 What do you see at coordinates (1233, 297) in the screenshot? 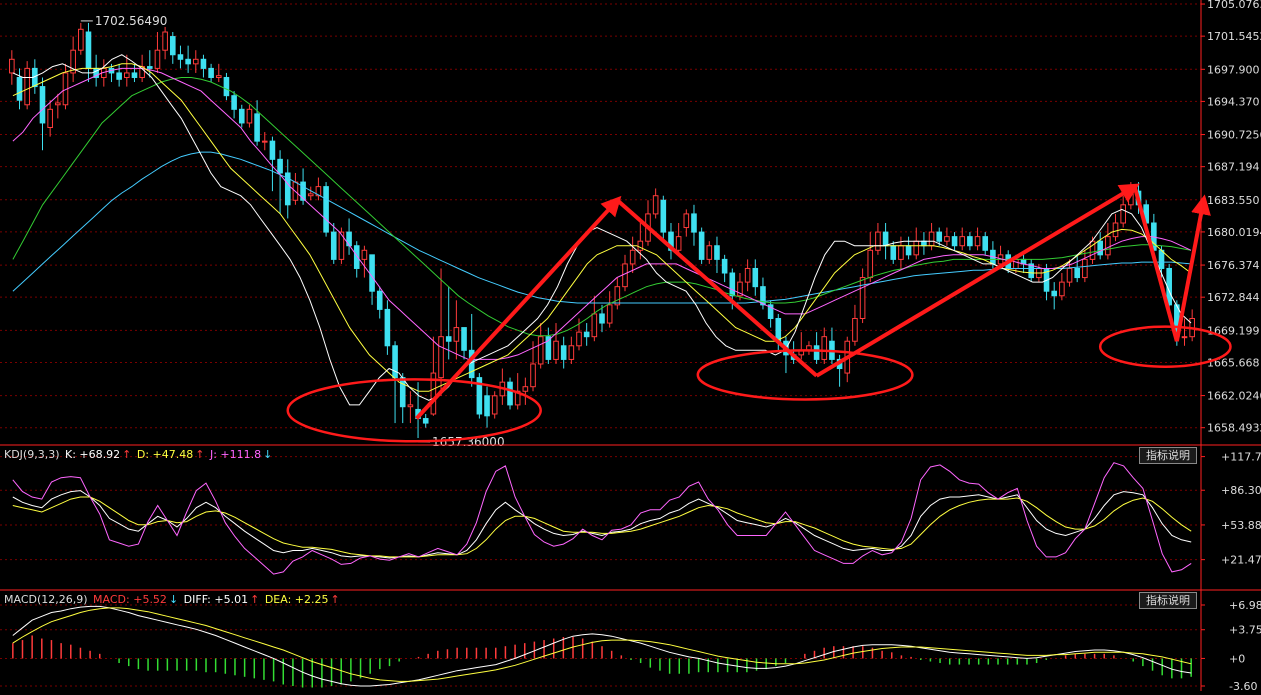
I see `price-tick-label: 1672.844` at bounding box center [1233, 297].